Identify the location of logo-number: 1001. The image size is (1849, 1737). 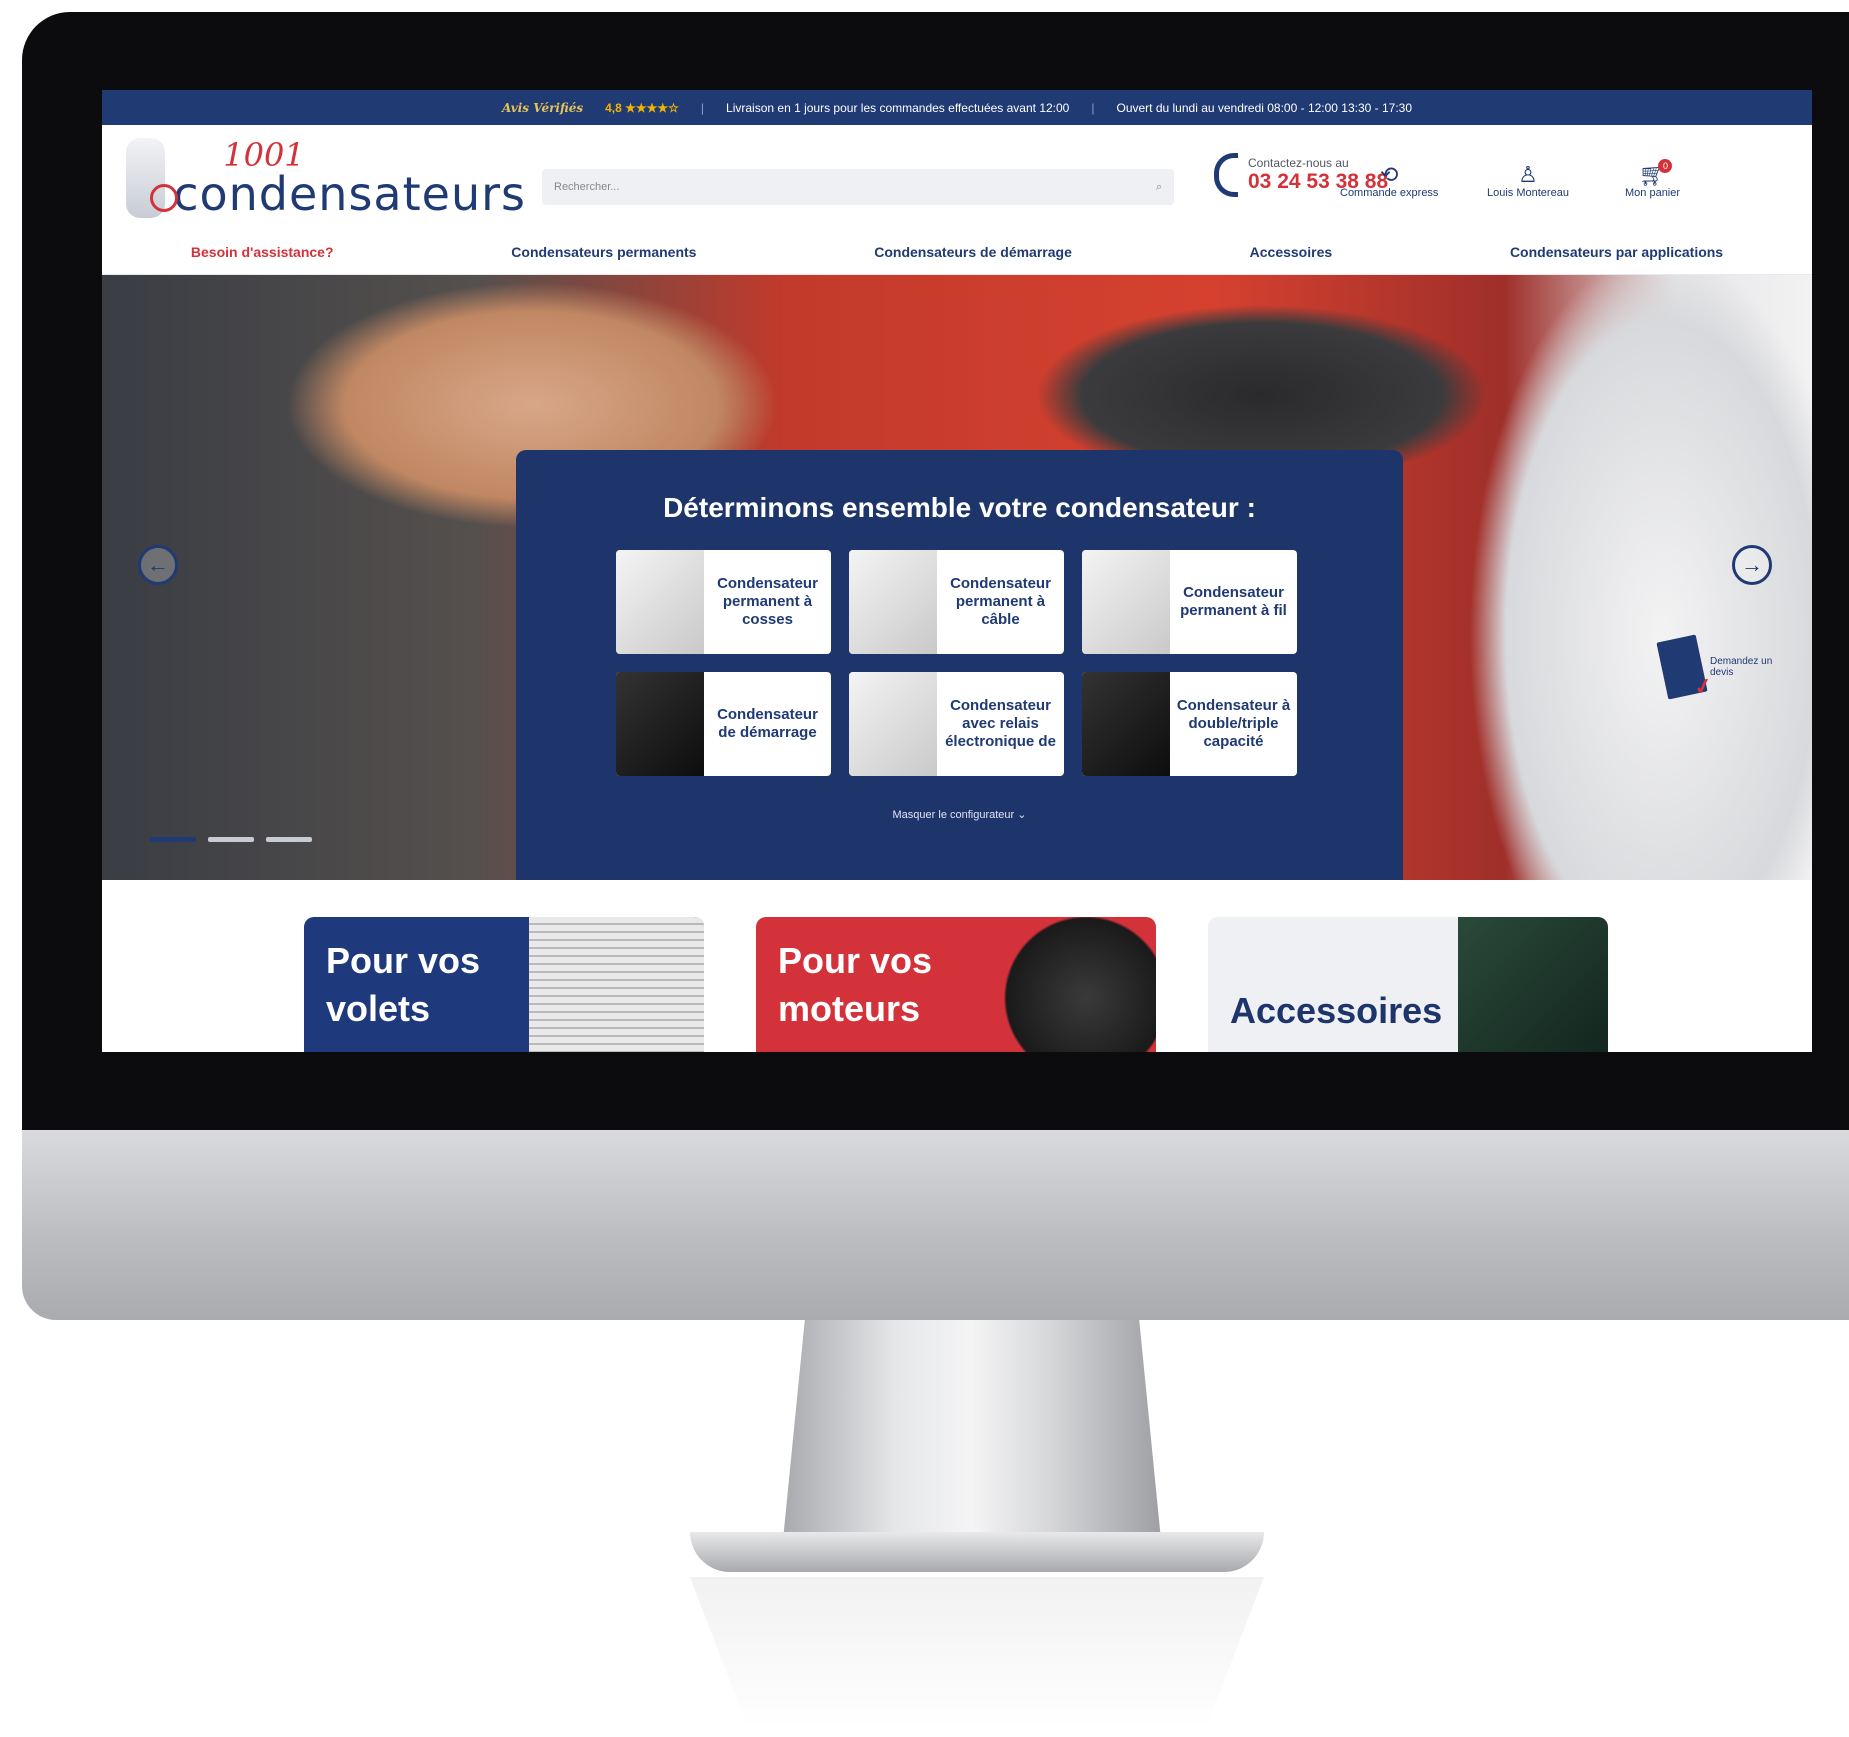
(264, 154).